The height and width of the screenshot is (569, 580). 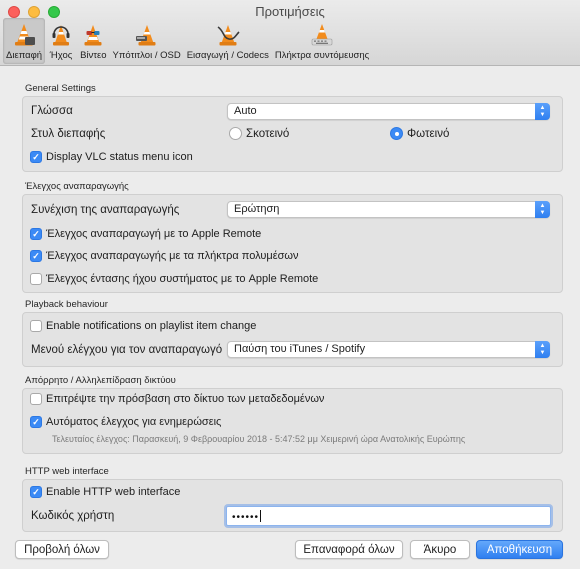 What do you see at coordinates (66, 304) in the screenshot?
I see `playback-behaviour-title: Playback behaviour` at bounding box center [66, 304].